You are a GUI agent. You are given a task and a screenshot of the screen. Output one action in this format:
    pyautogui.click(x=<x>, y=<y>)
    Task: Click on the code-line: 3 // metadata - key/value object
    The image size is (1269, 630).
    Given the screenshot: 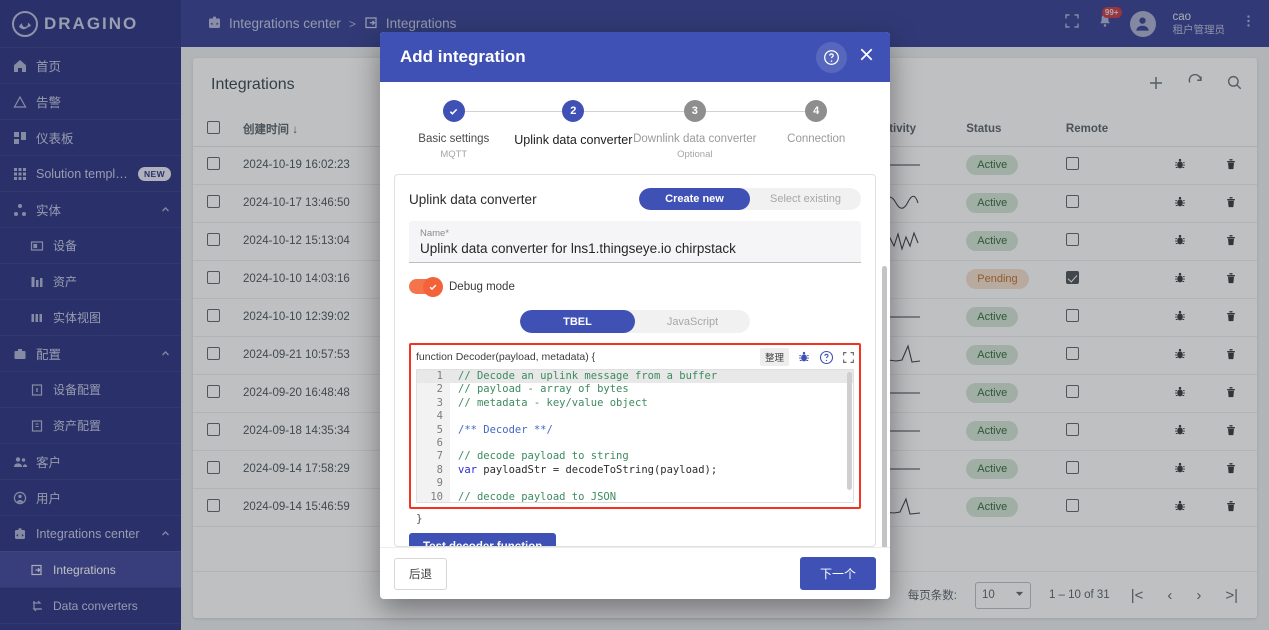 What is the action you would take?
    pyautogui.click(x=635, y=403)
    